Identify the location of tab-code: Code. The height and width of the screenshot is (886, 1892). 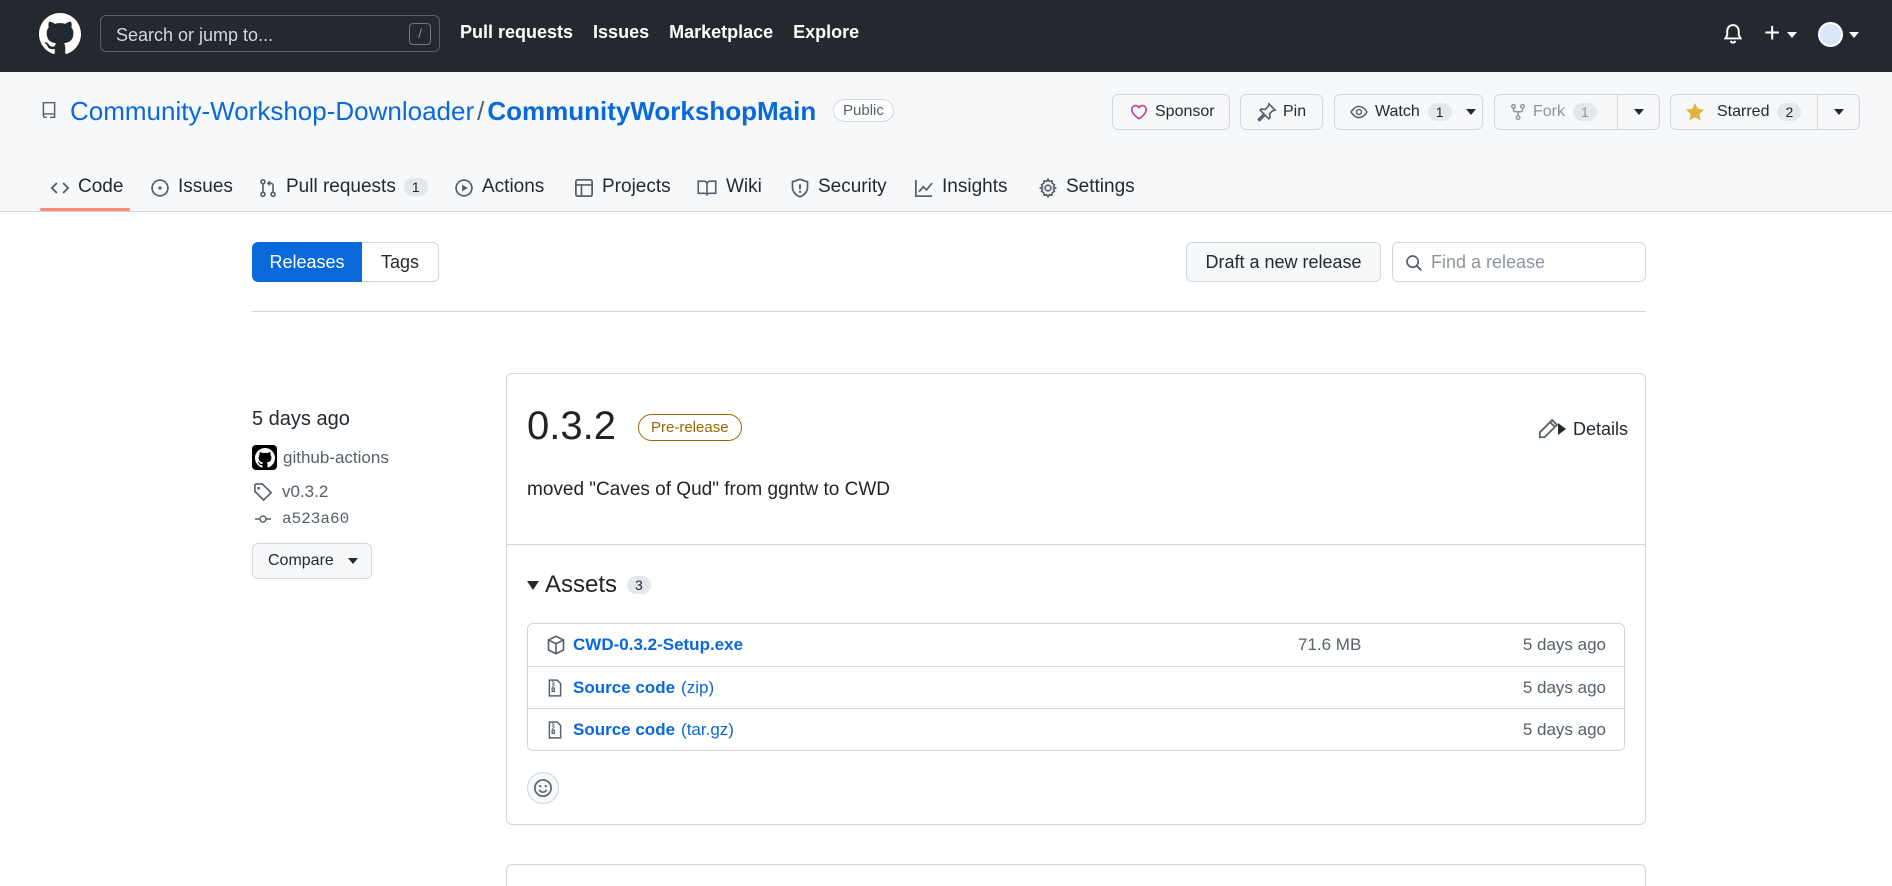
(86, 190).